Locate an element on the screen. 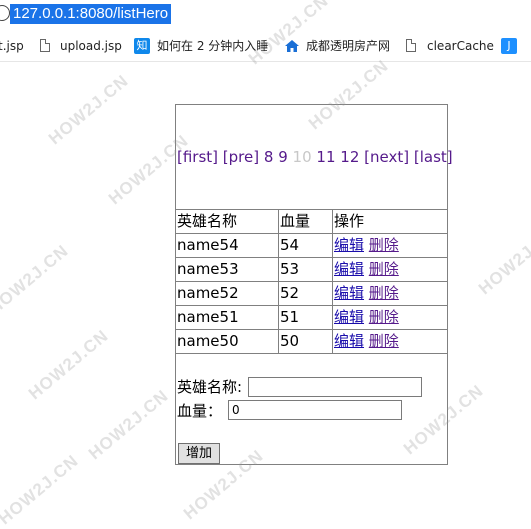  hero-name-cell: name54 is located at coordinates (227, 245).